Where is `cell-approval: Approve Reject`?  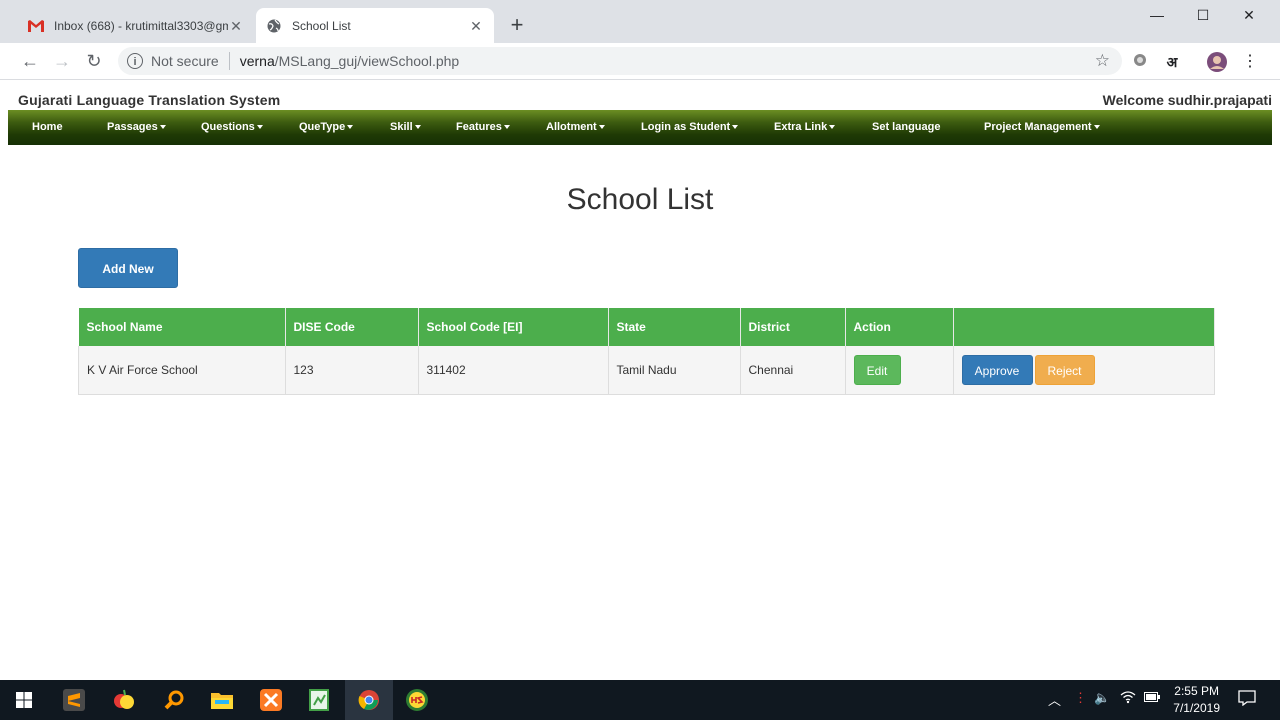 cell-approval: Approve Reject is located at coordinates (1083, 370).